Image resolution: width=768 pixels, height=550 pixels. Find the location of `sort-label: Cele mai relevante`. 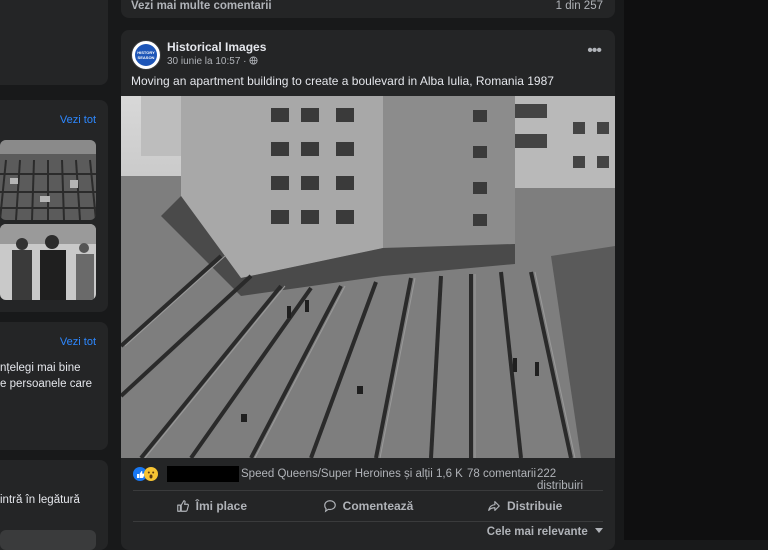

sort-label: Cele mai relevante is located at coordinates (537, 532).